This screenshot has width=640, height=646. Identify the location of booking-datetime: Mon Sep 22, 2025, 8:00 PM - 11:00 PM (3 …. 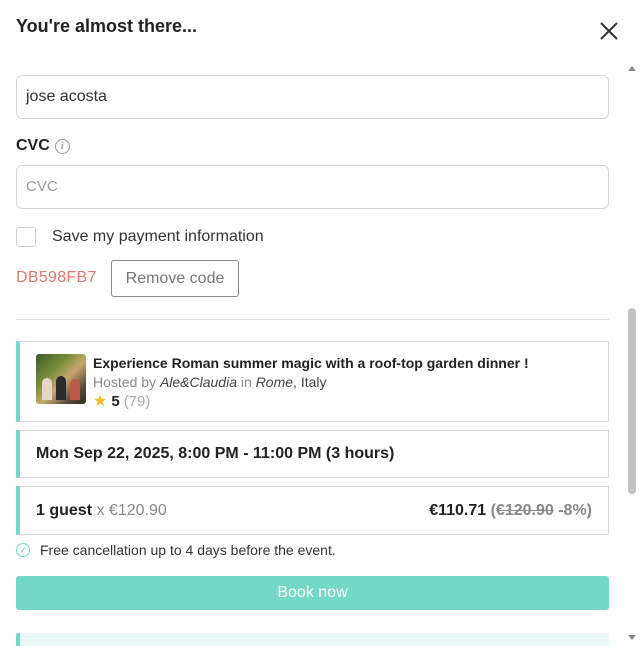
(215, 453).